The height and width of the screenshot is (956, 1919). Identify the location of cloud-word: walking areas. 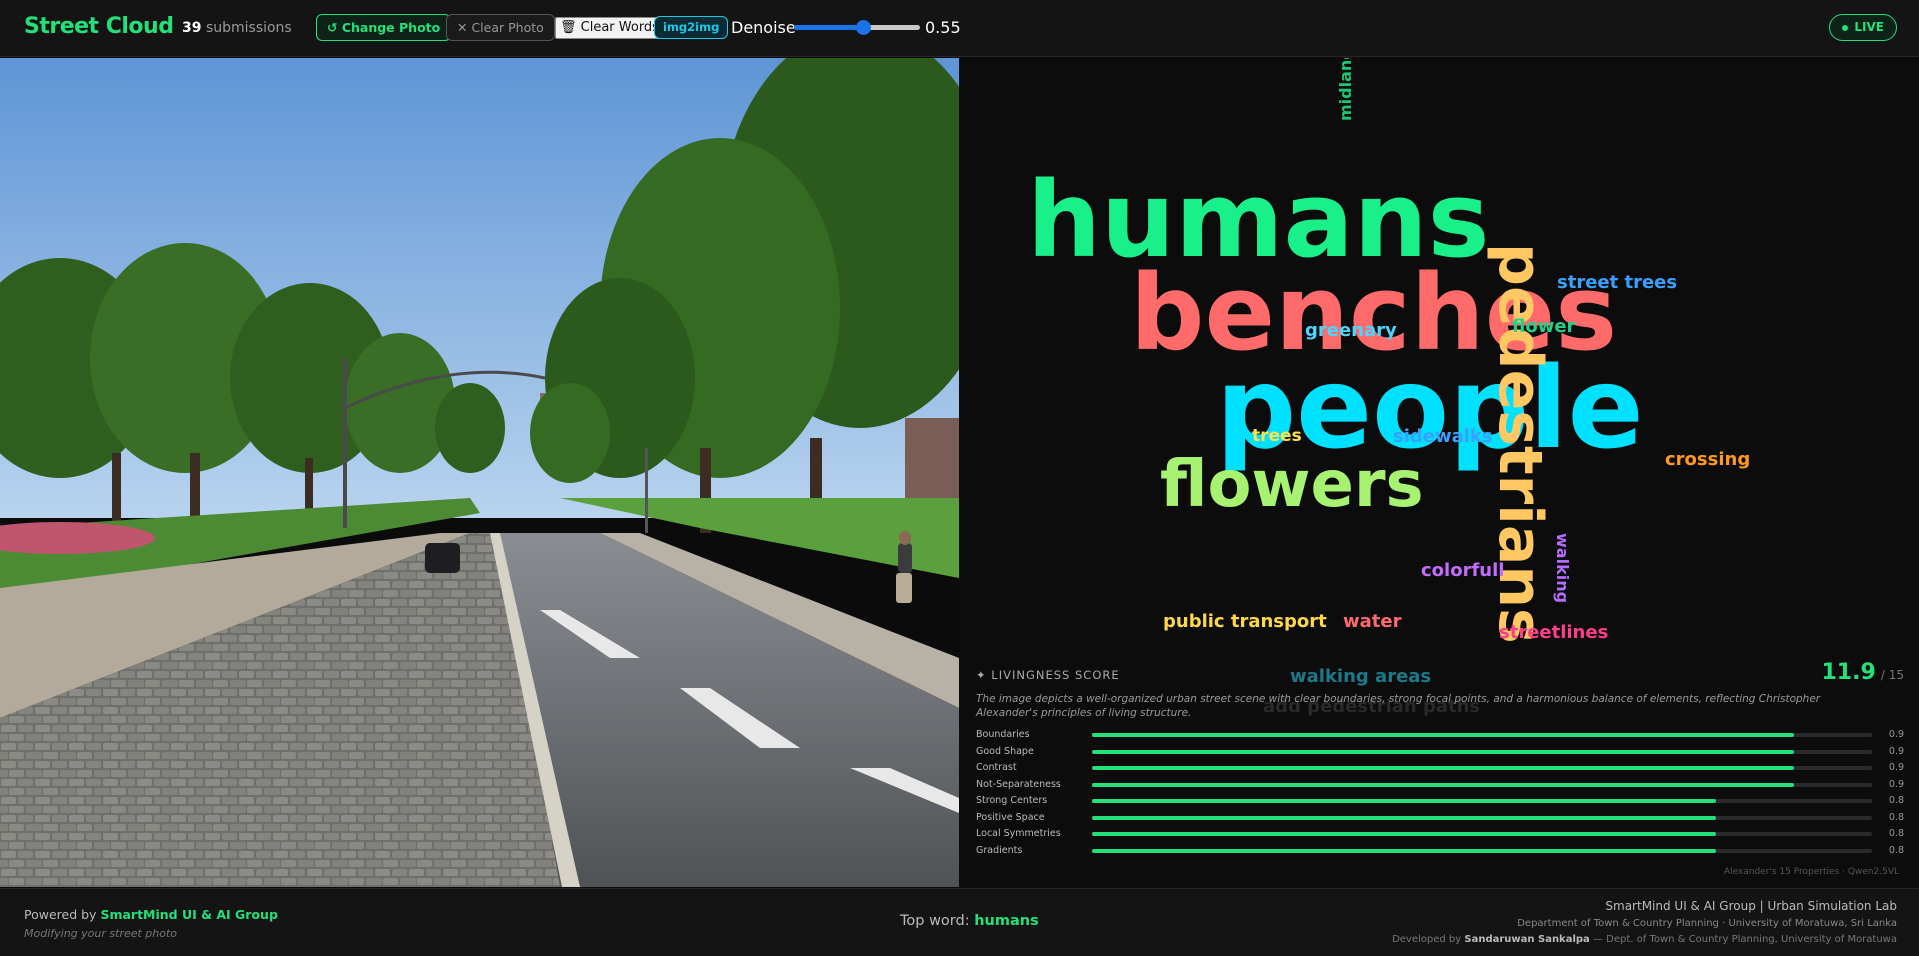
(1361, 676).